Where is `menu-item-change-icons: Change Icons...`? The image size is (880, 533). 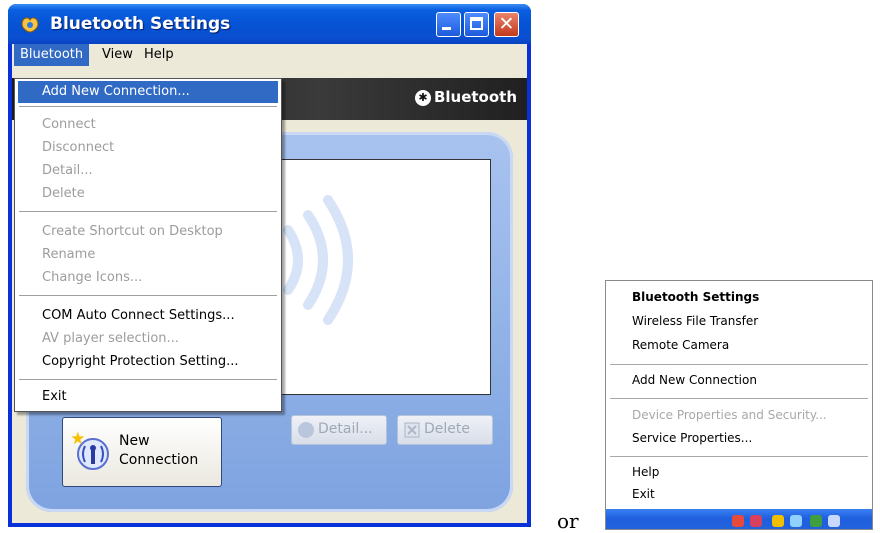
menu-item-change-icons: Change Icons... is located at coordinates (148, 278).